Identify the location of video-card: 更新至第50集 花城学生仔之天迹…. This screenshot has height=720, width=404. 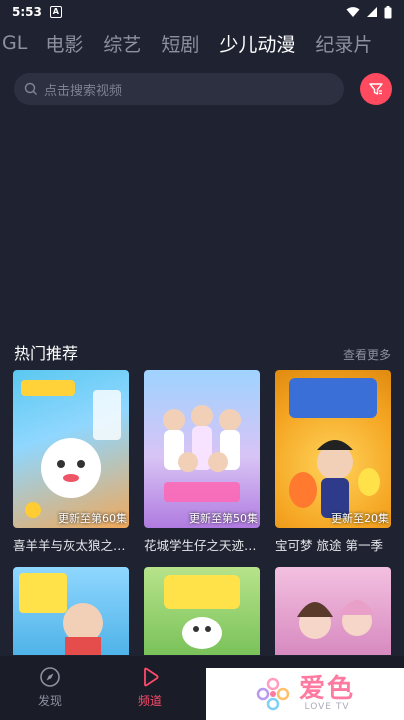
(202, 462).